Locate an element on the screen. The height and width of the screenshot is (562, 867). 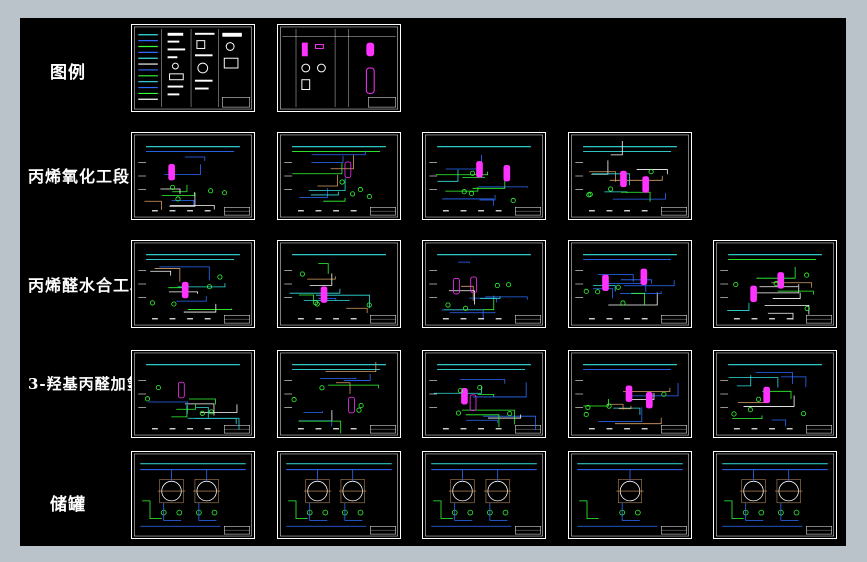
section-label-propylene-oxidation: 丙烯氧化工段 is located at coordinates (79, 176).